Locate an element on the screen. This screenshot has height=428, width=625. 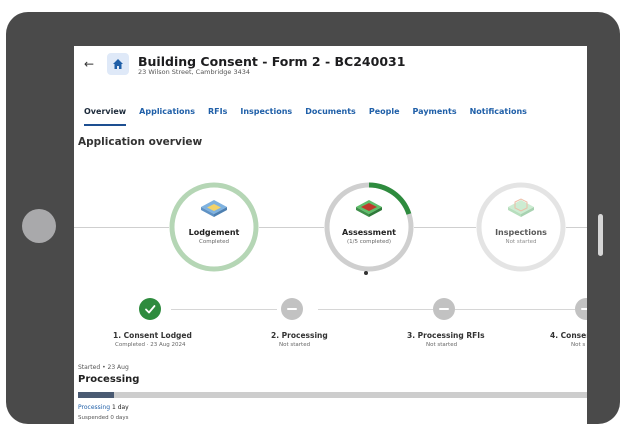
section-title: Application overview is located at coordinates (140, 142).